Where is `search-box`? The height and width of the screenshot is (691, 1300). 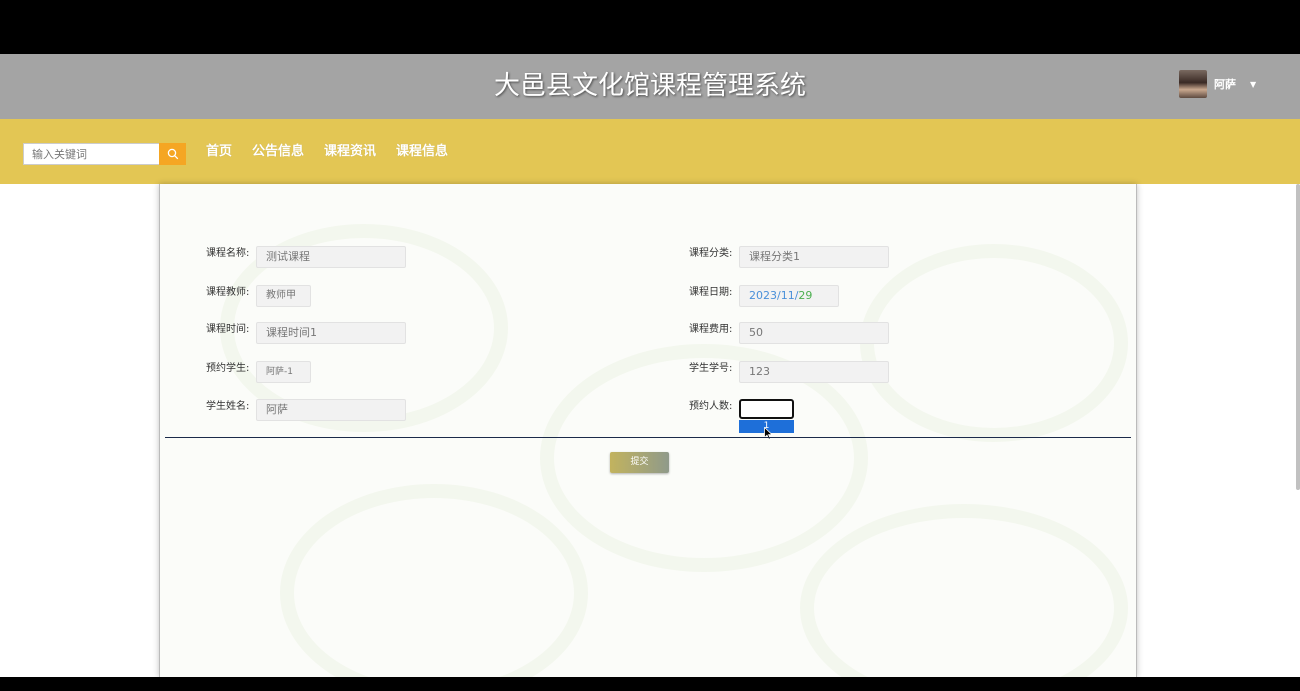 search-box is located at coordinates (104, 154).